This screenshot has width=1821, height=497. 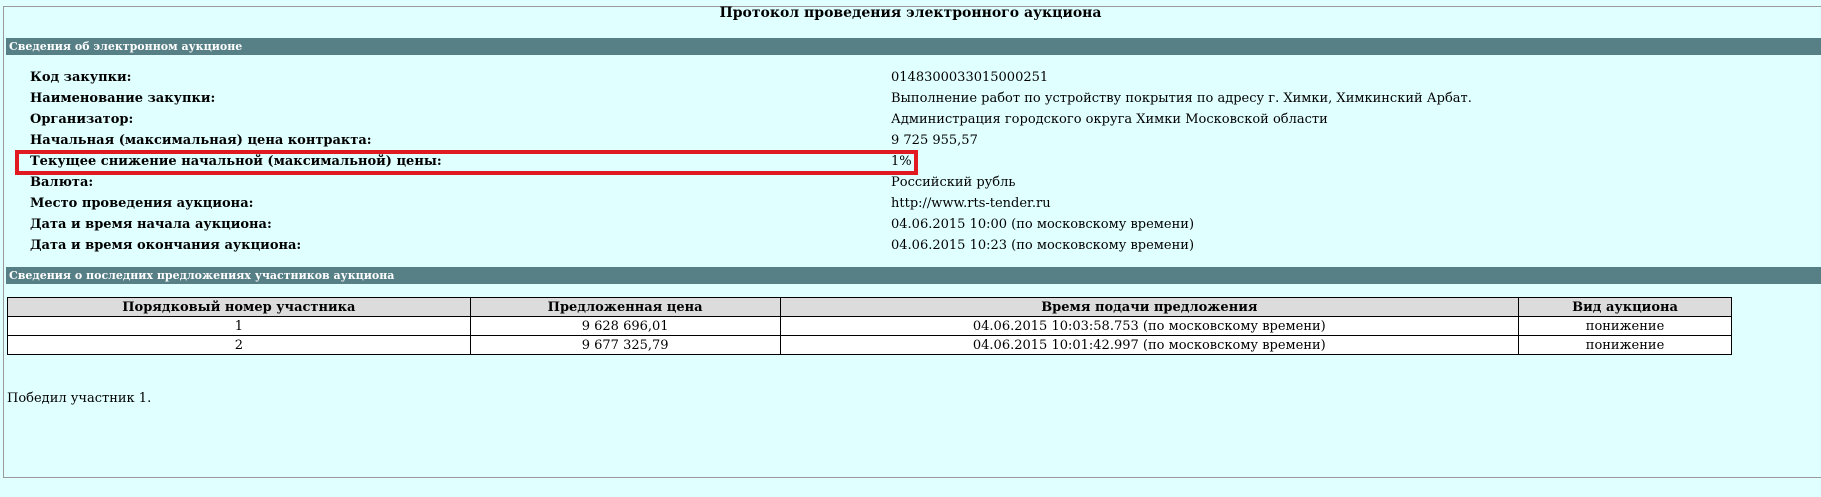 I want to click on info-label: Начальная (максимальная) цена контракта:, so click(x=201, y=140).